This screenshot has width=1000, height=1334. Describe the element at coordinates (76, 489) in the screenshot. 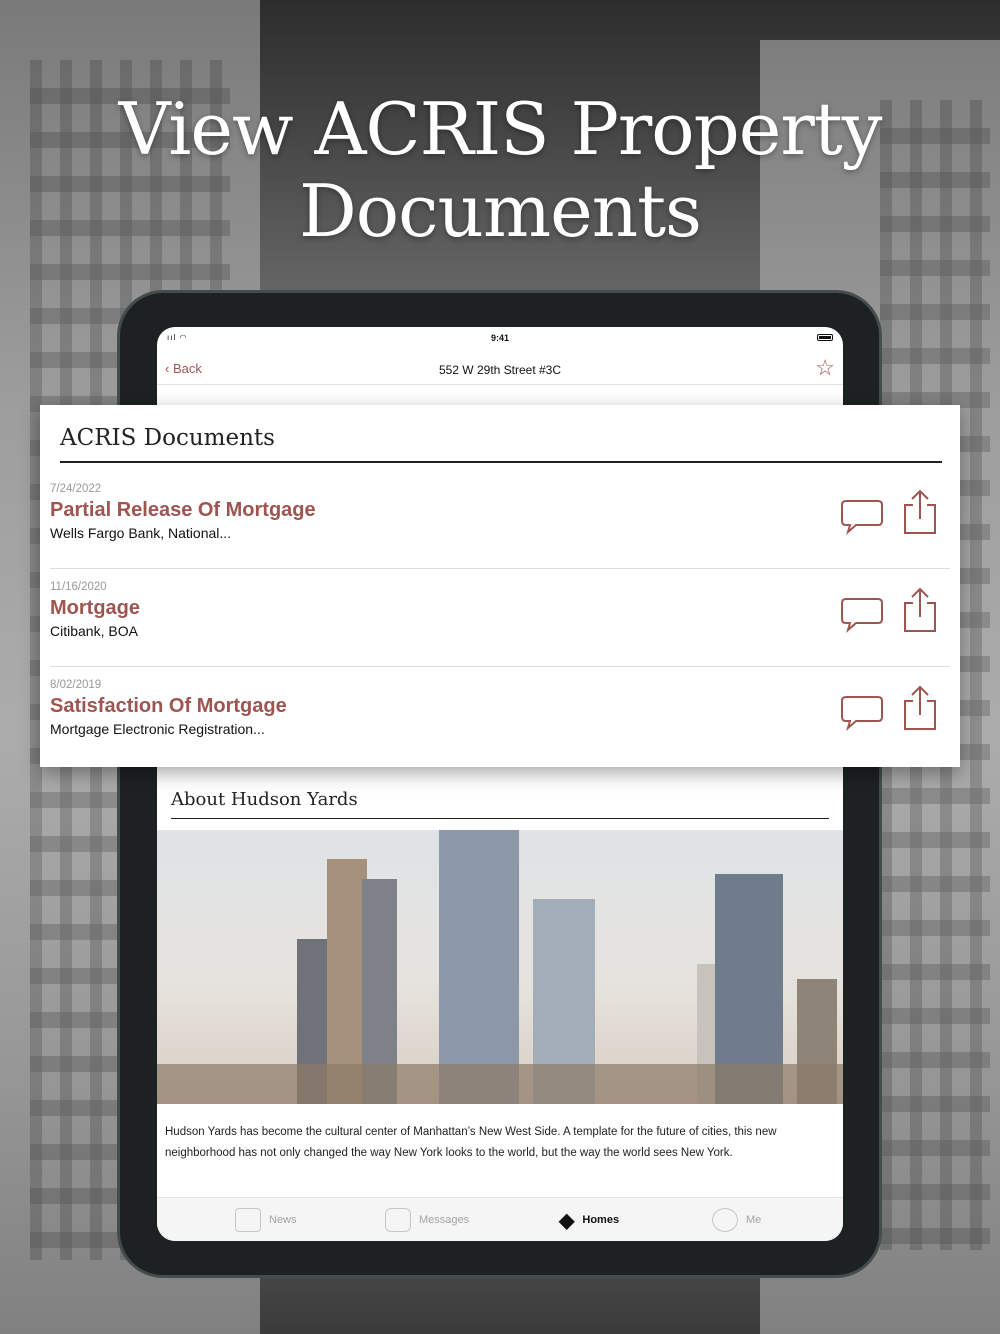

I see `document-date: 7/24/2022` at that location.